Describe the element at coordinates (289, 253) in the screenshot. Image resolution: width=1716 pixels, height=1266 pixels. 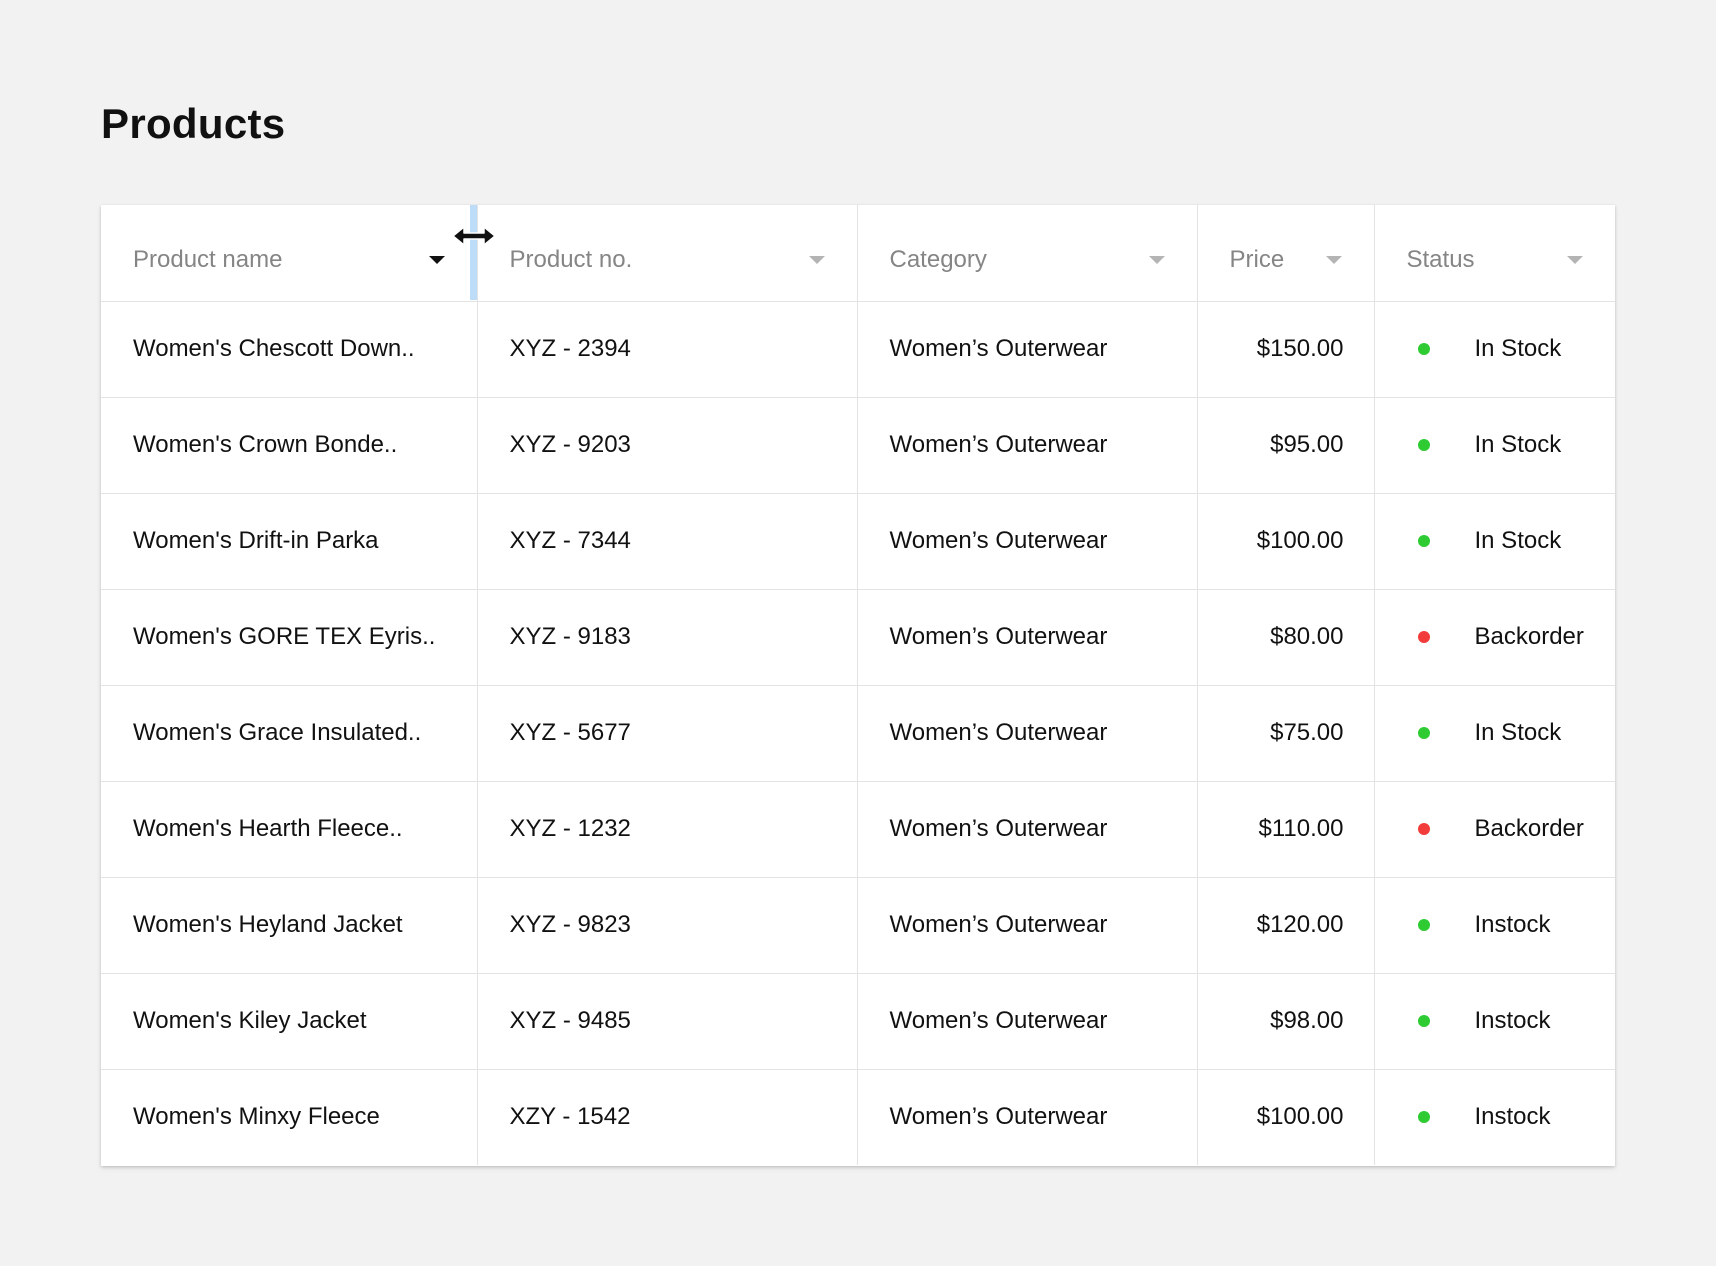
I see `column-header-product-name: Product name` at that location.